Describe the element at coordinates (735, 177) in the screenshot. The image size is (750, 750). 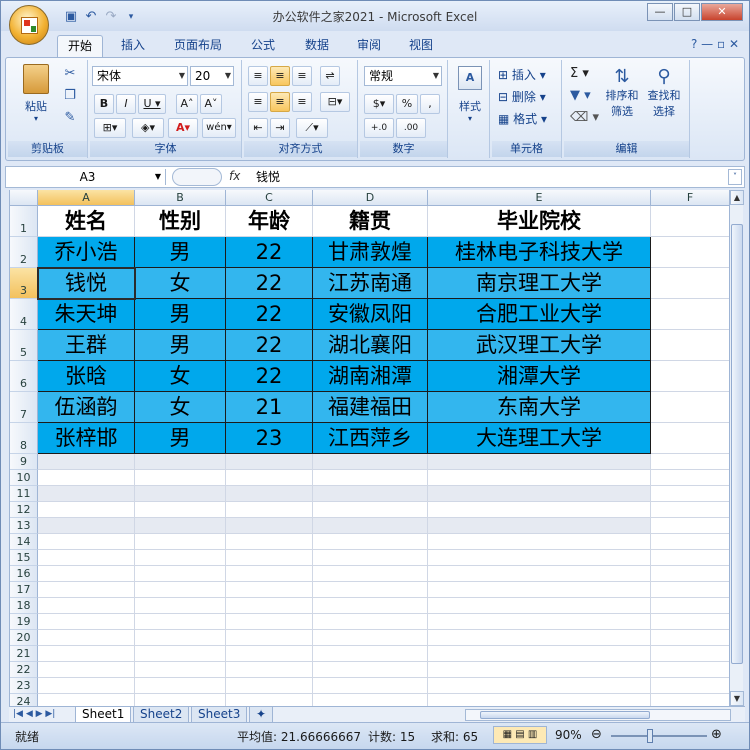
I see `expand-formula-icon: ˅` at that location.